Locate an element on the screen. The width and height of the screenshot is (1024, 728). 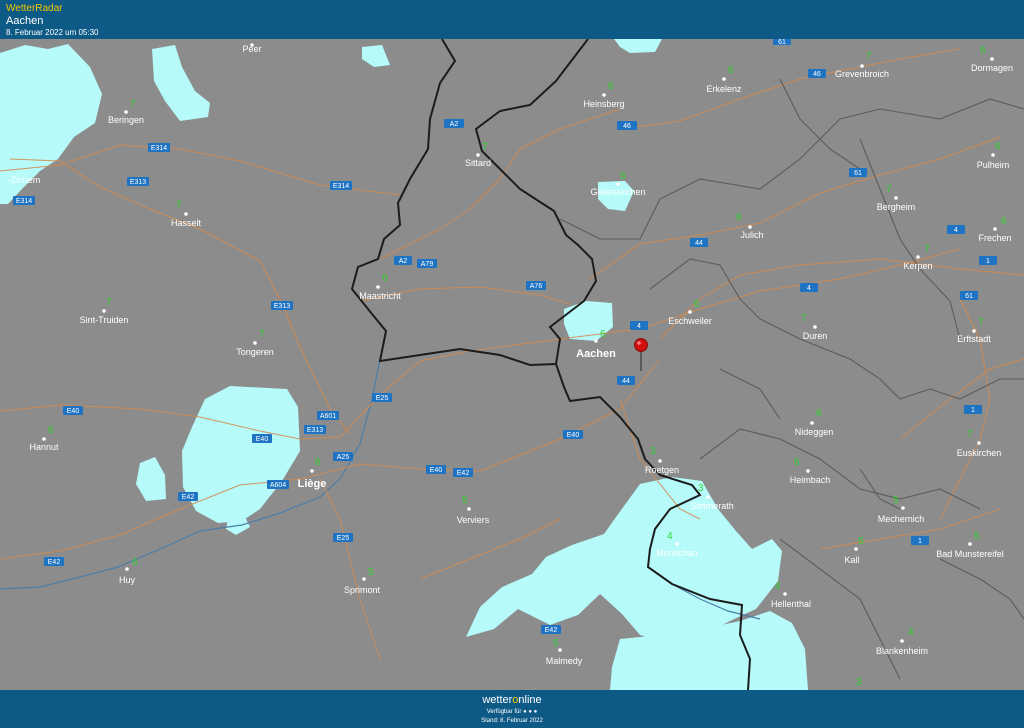
road-shield-e40-c: E40 is located at coordinates (436, 469).